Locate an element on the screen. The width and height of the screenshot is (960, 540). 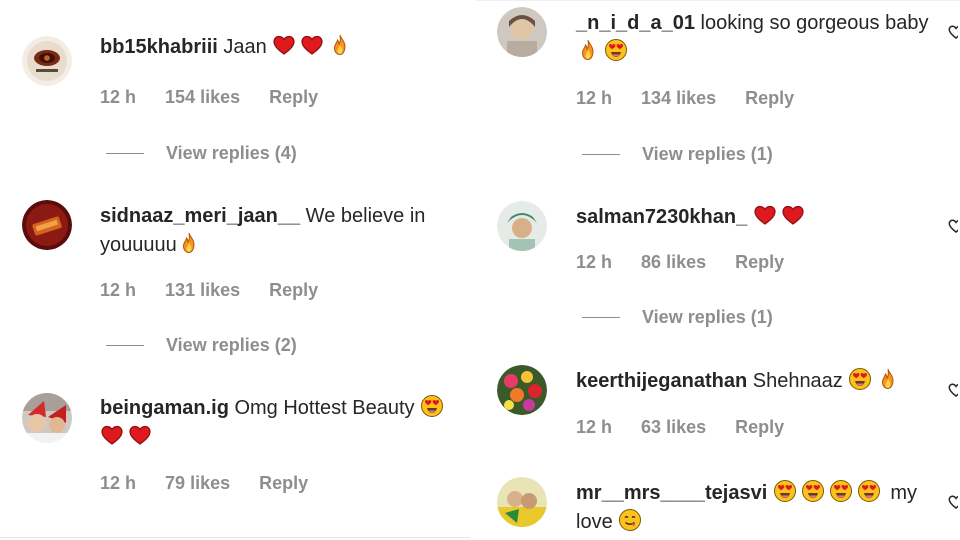
comment-body: Jaan is located at coordinates (245, 47).